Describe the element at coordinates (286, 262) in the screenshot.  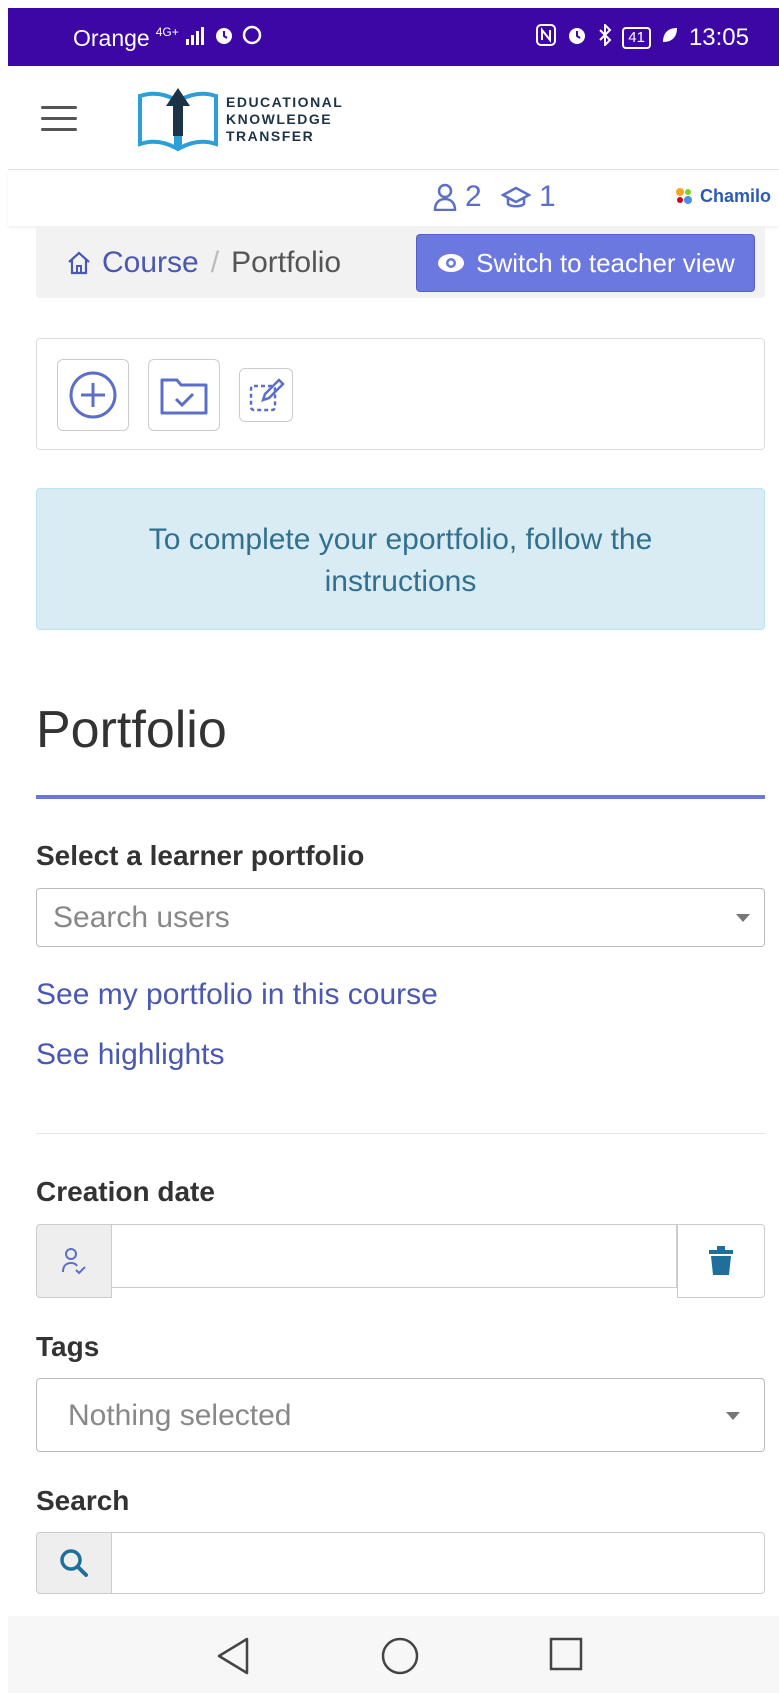
I see `breadcrumb-current: Portfolio` at that location.